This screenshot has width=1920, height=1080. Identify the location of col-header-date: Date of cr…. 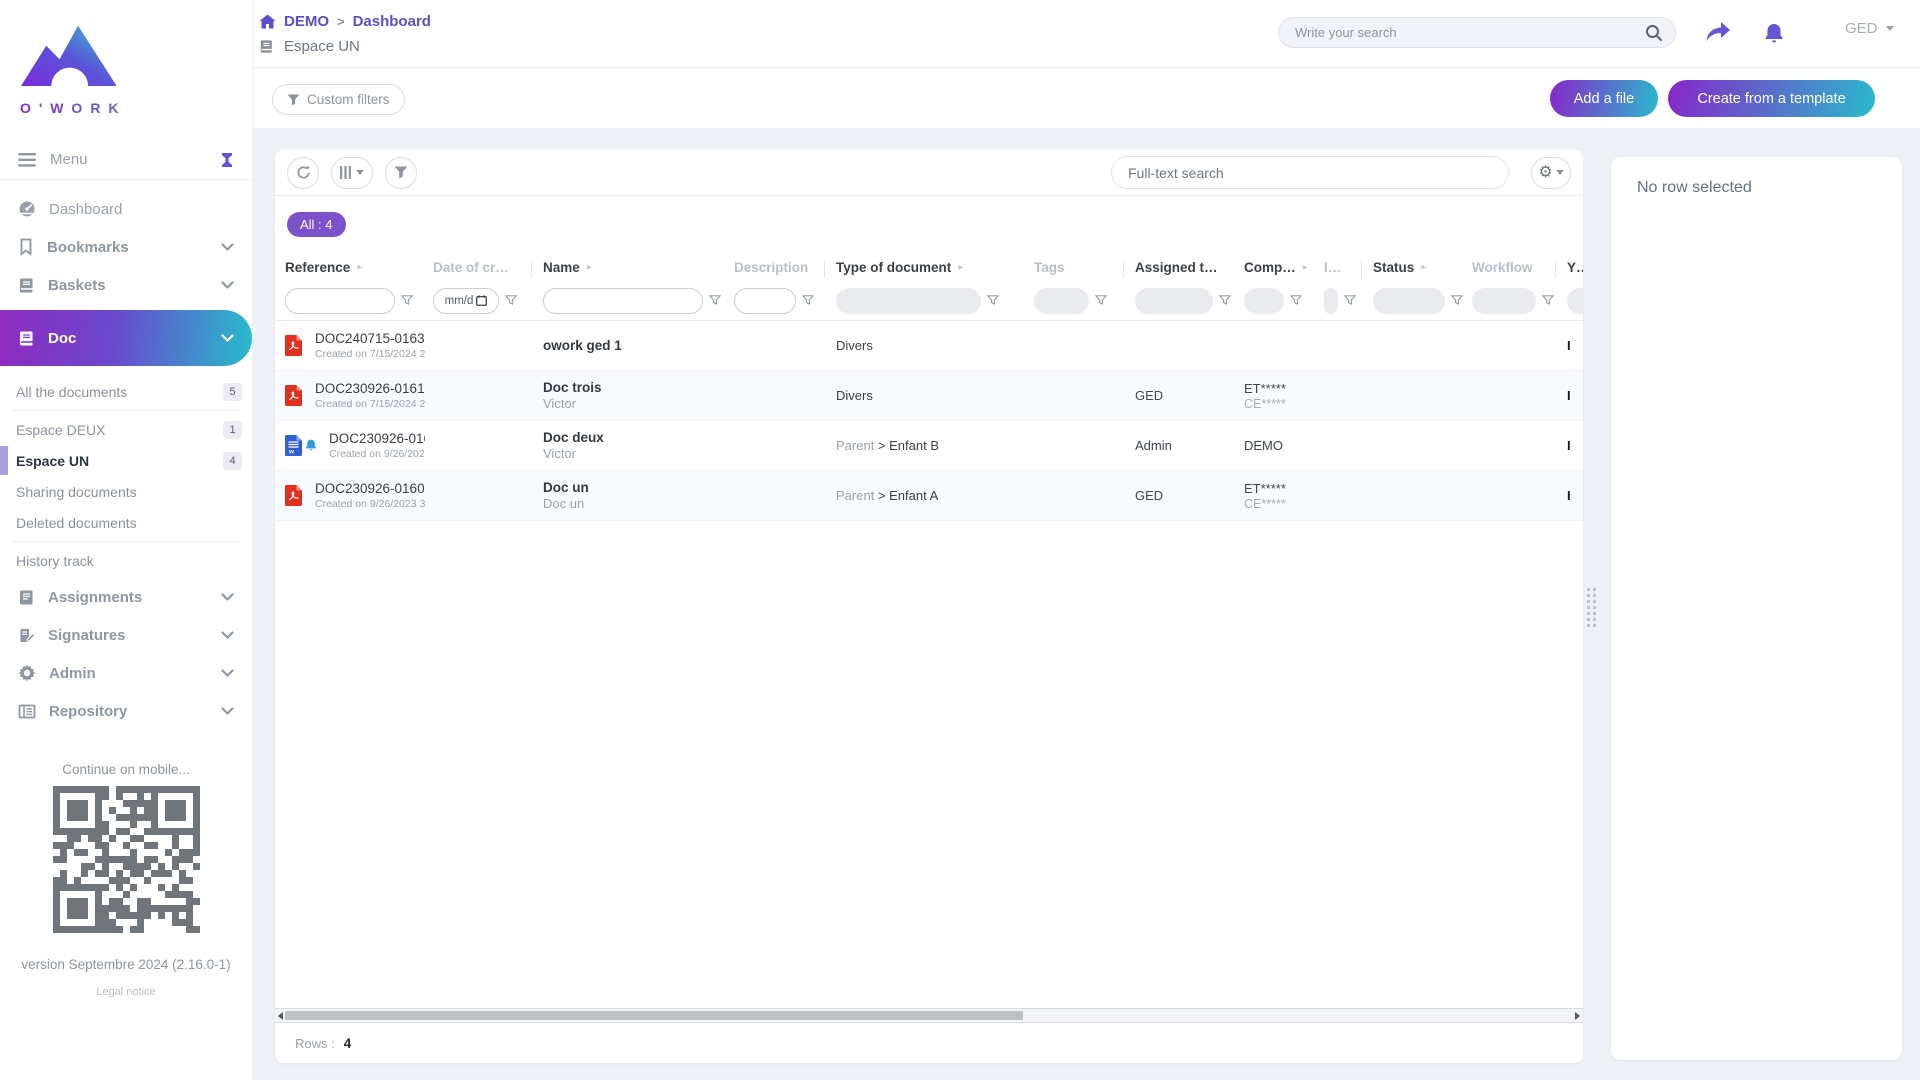
(488, 269).